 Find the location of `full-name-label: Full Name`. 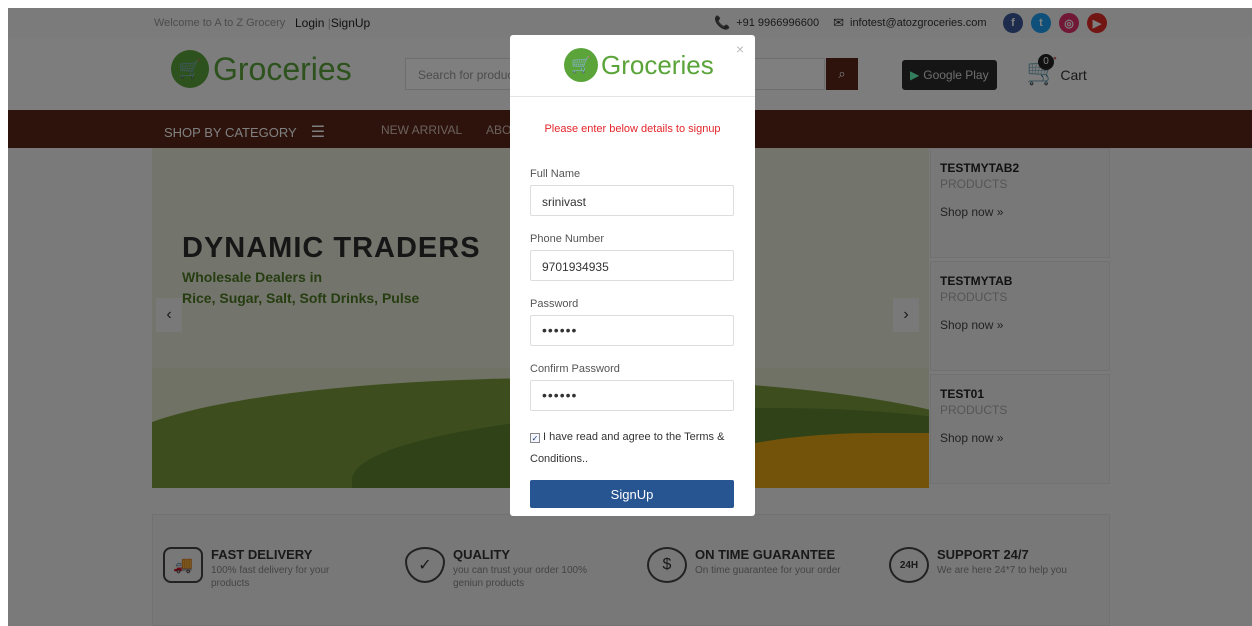

full-name-label: Full Name is located at coordinates (555, 174).